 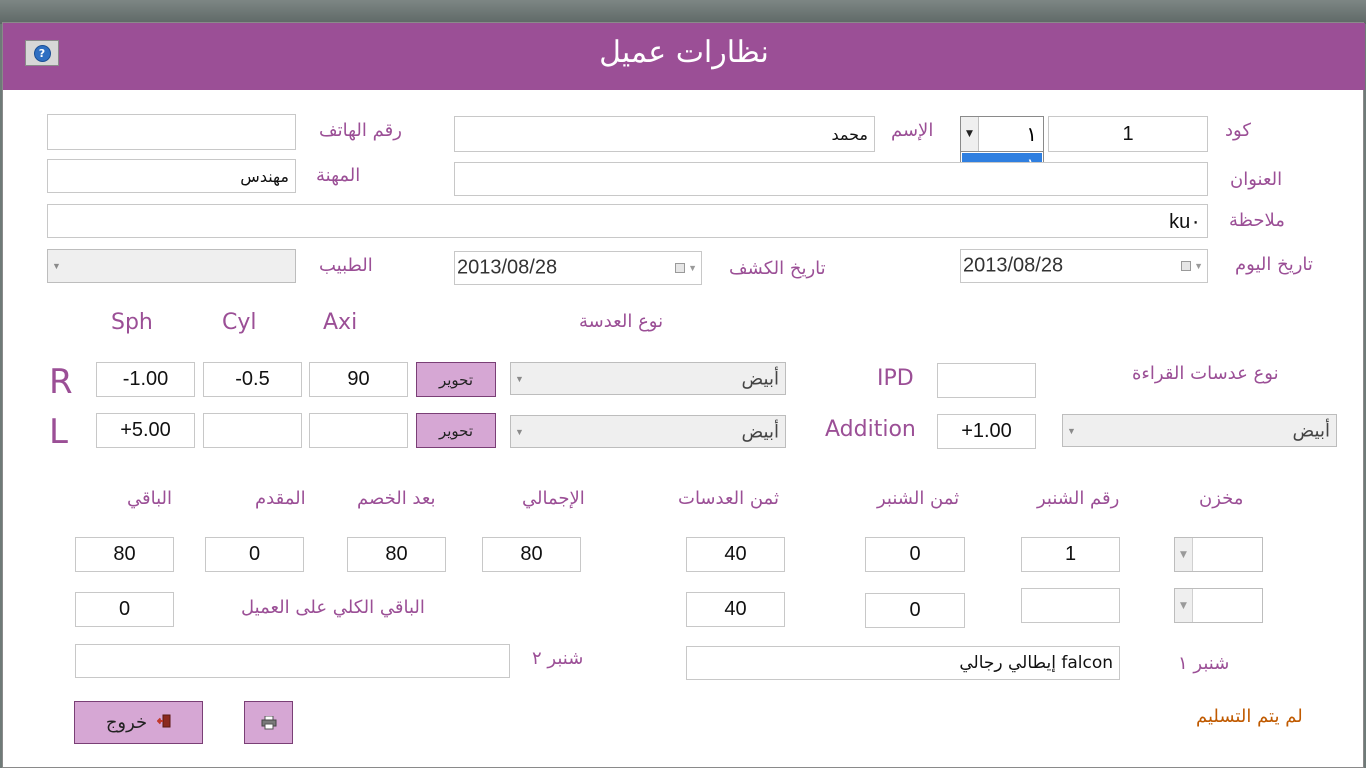 I want to click on frame-price-header: ثمن الشنبر, so click(x=918, y=498).